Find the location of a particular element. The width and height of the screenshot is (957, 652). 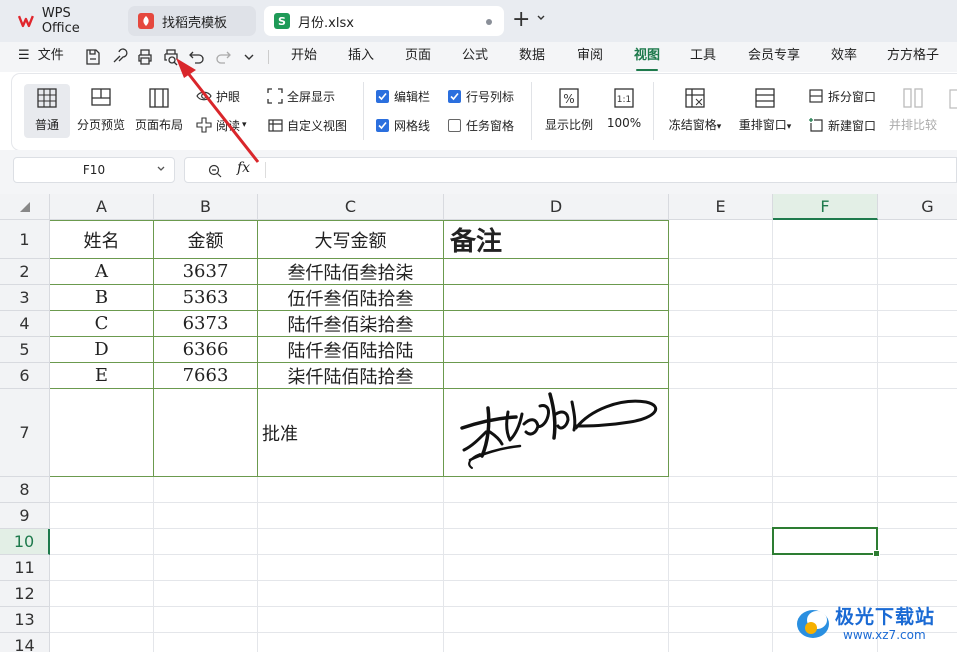

column-header-f: F is located at coordinates (825, 207).